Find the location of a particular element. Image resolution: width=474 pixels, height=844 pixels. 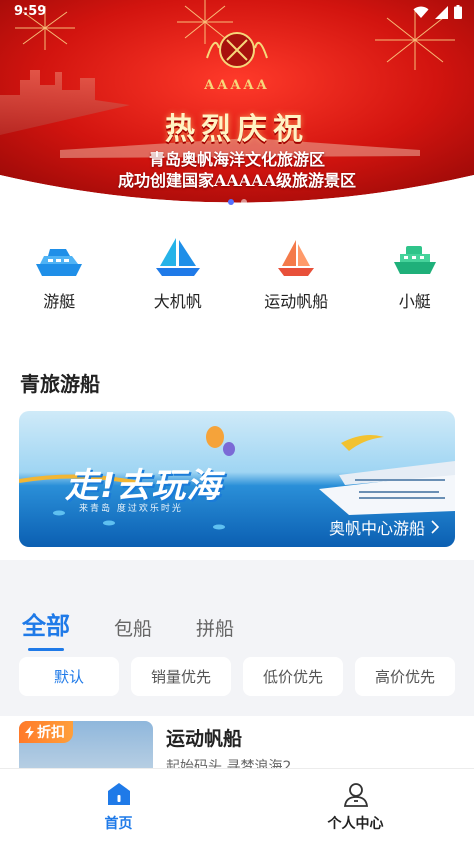

category-label: 运动帆船 is located at coordinates (296, 301).